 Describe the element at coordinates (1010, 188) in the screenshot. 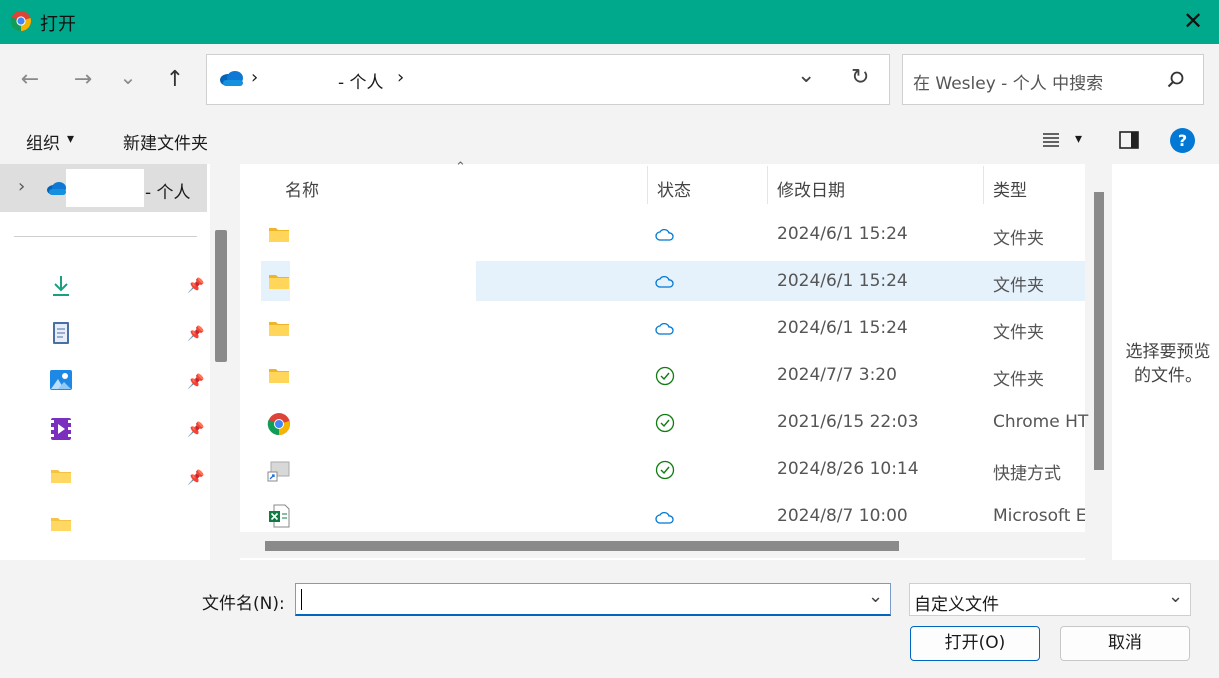

I see `column-header-type: 类型` at that location.